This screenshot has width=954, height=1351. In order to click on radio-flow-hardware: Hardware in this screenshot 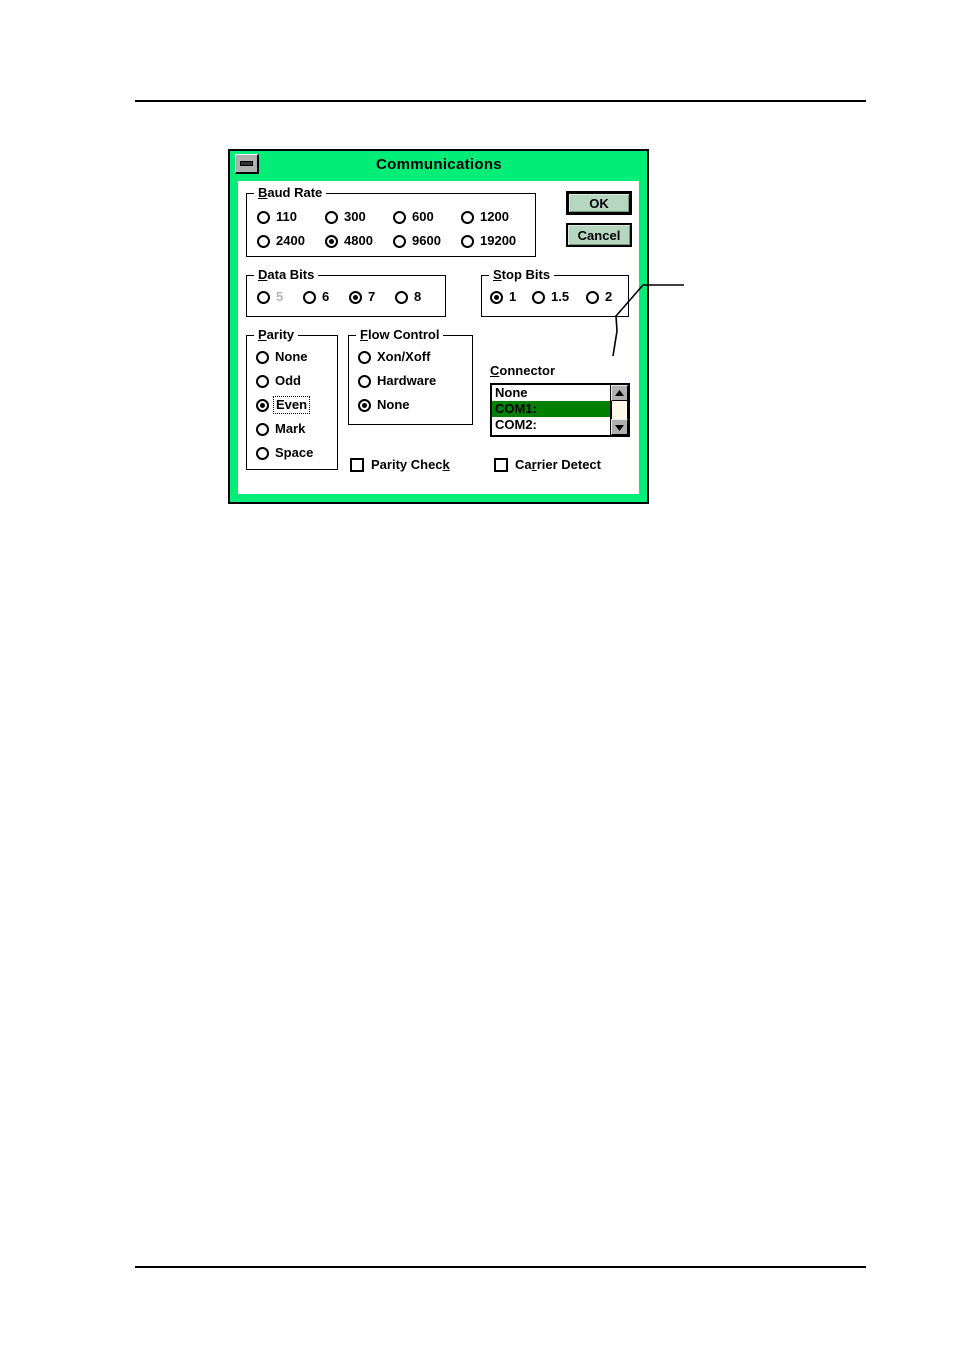, I will do `click(397, 381)`.